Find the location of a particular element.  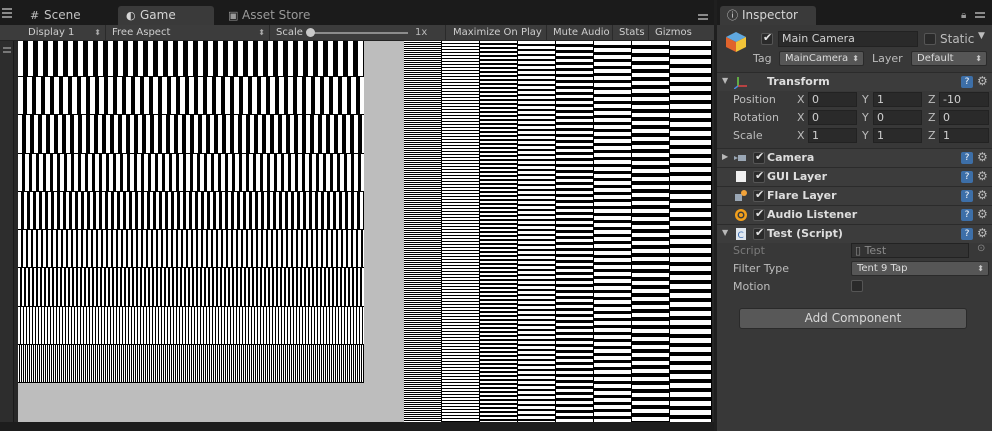

tab-inspector-label: Inspector is located at coordinates (770, 15).